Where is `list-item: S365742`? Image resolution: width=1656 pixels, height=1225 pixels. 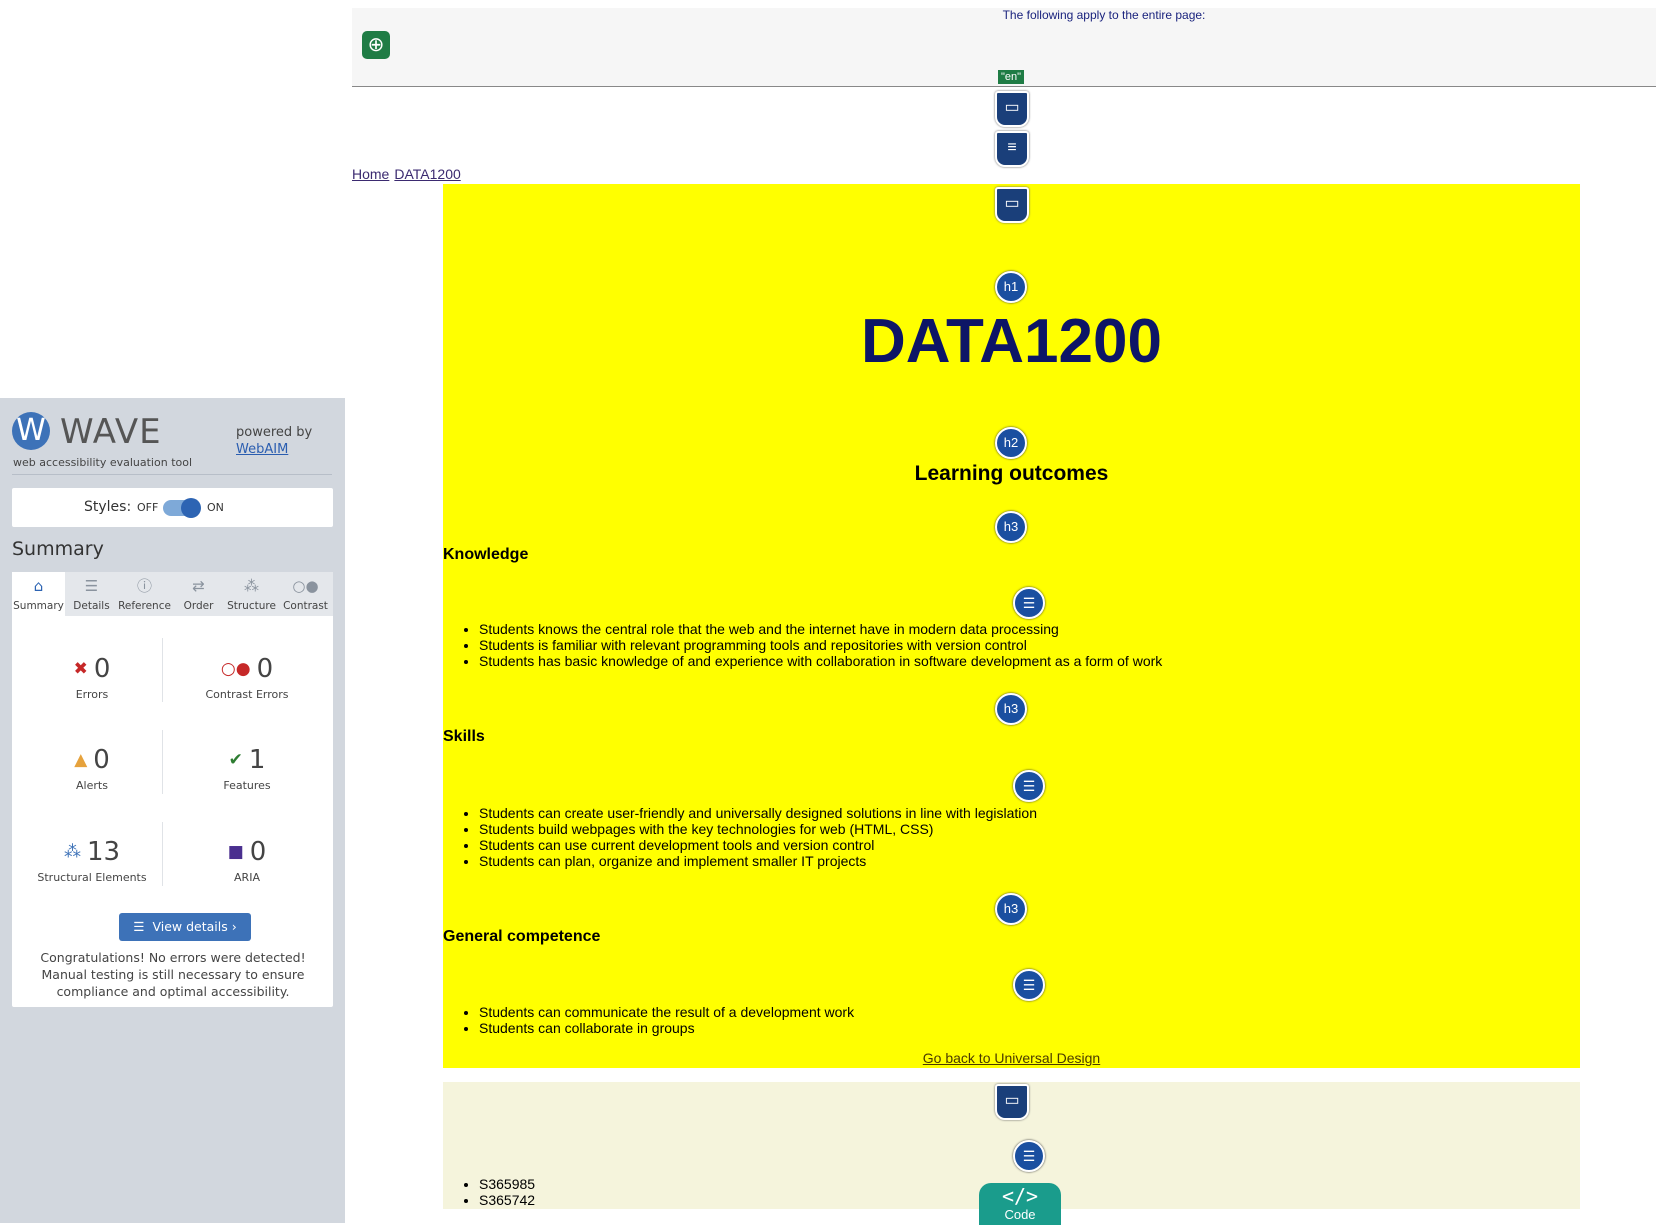 list-item: S365742 is located at coordinates (507, 1200).